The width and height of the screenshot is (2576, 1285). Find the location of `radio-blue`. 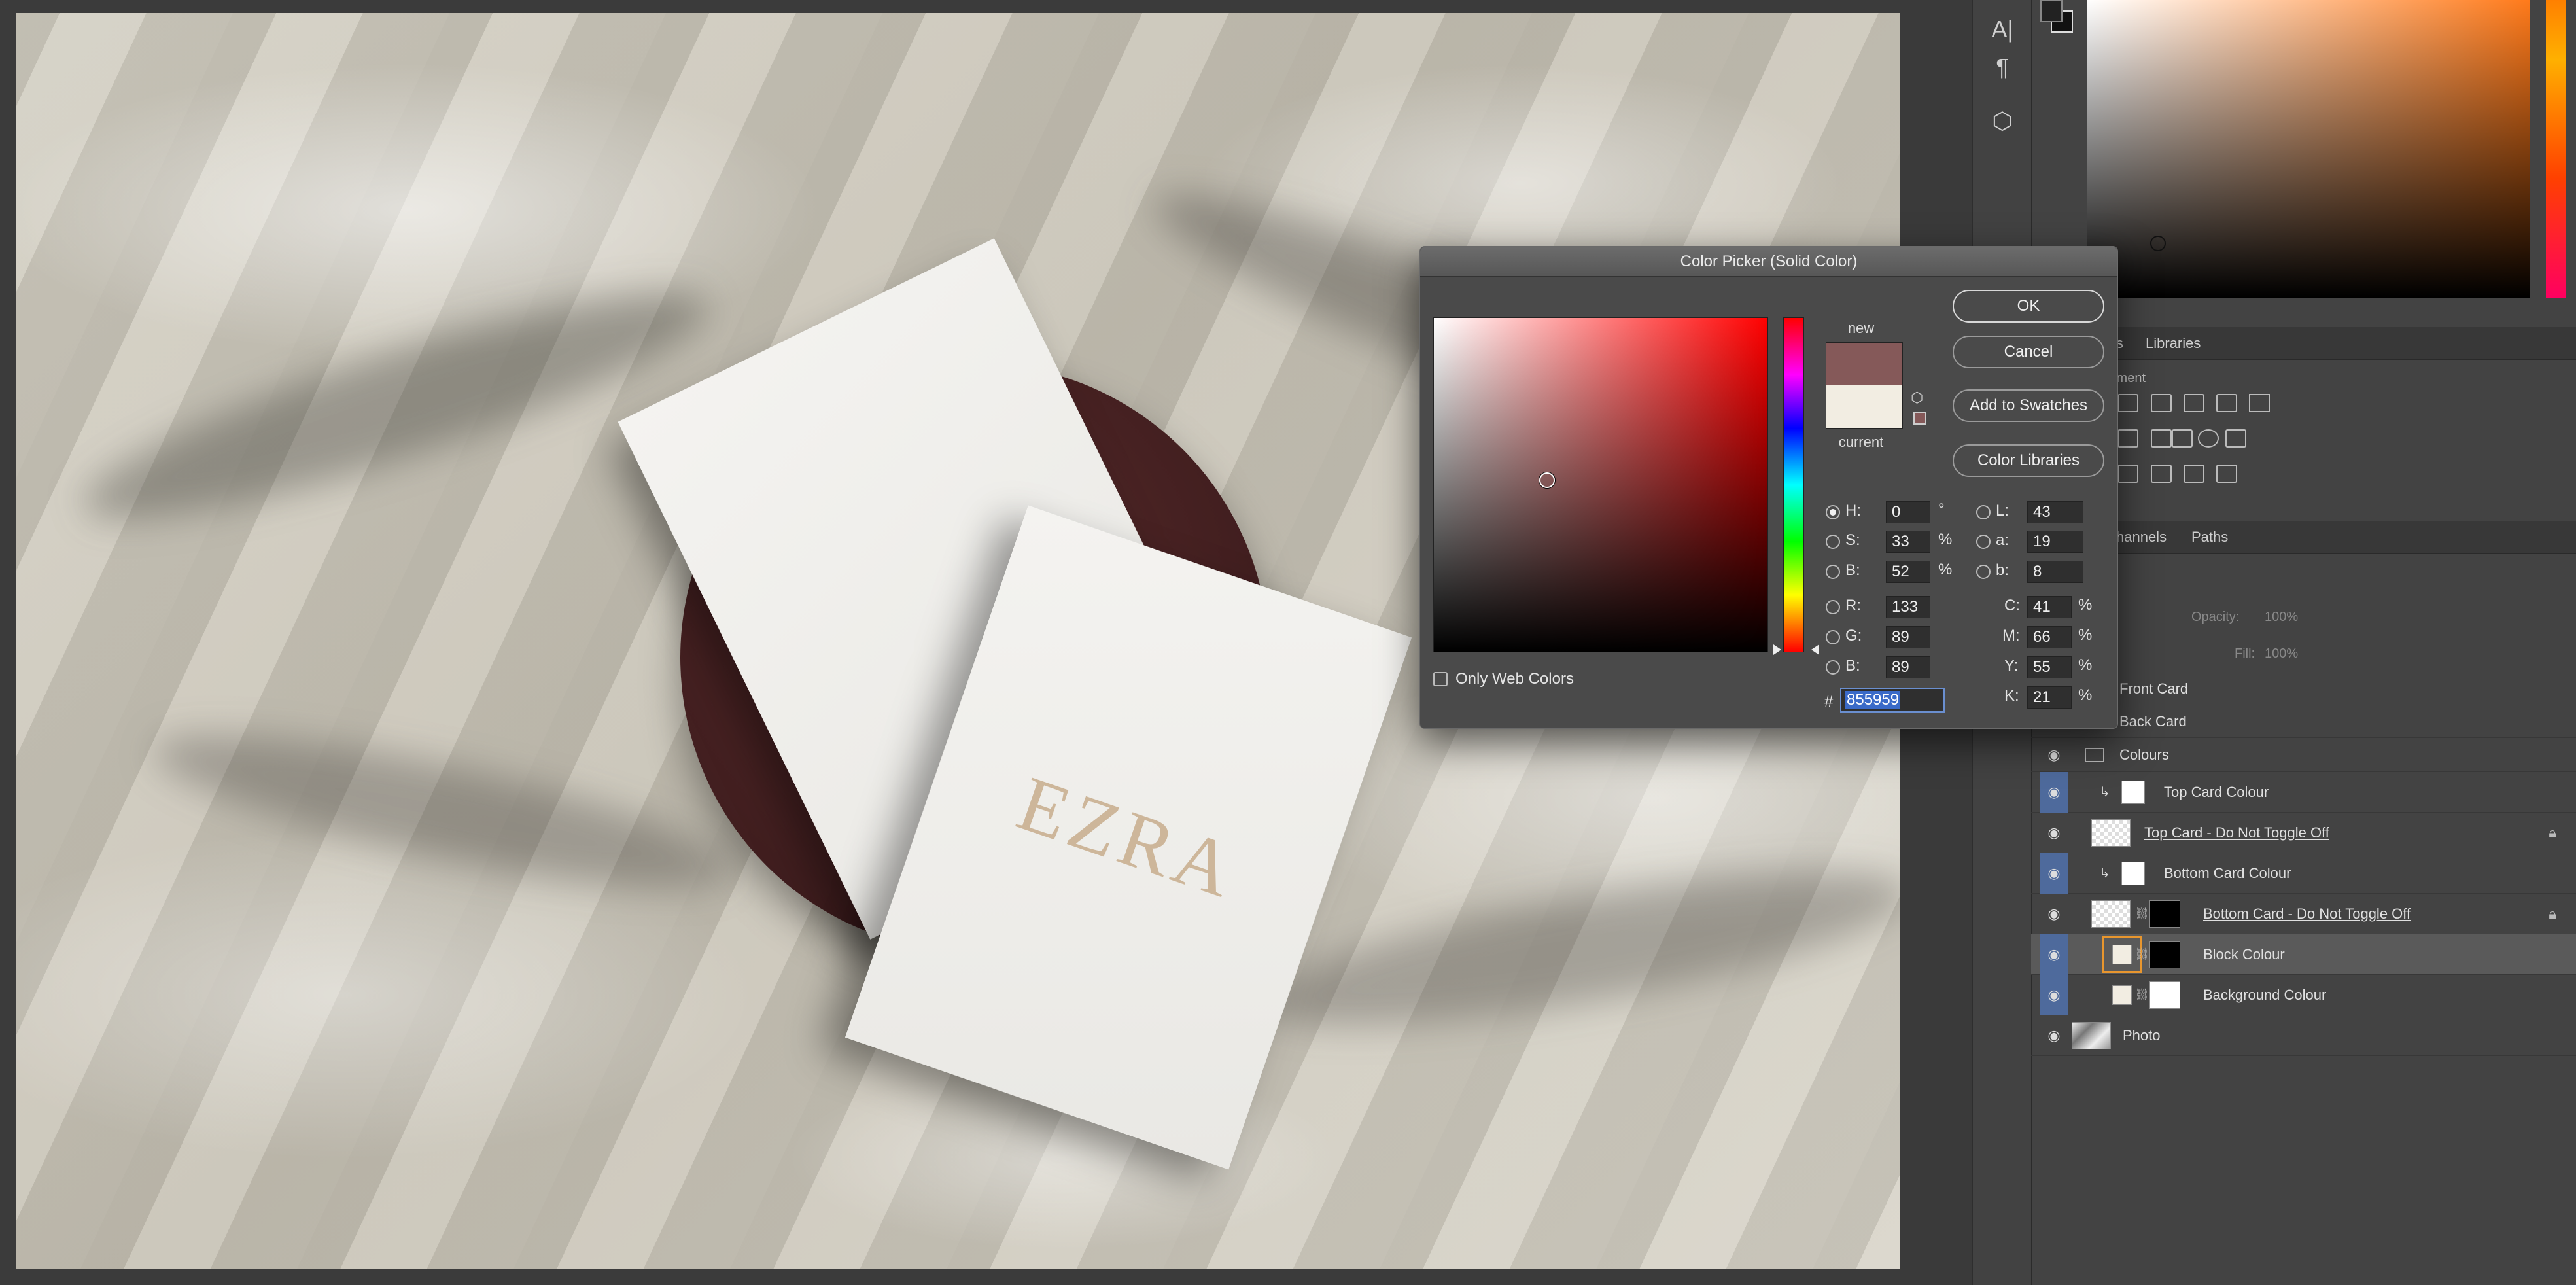

radio-blue is located at coordinates (1833, 667).